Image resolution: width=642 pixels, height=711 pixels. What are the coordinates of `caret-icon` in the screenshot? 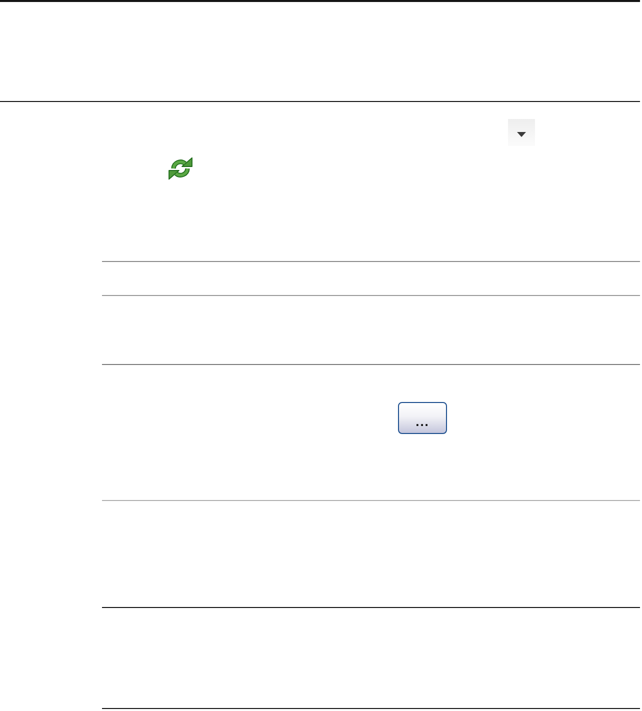 It's located at (521, 134).